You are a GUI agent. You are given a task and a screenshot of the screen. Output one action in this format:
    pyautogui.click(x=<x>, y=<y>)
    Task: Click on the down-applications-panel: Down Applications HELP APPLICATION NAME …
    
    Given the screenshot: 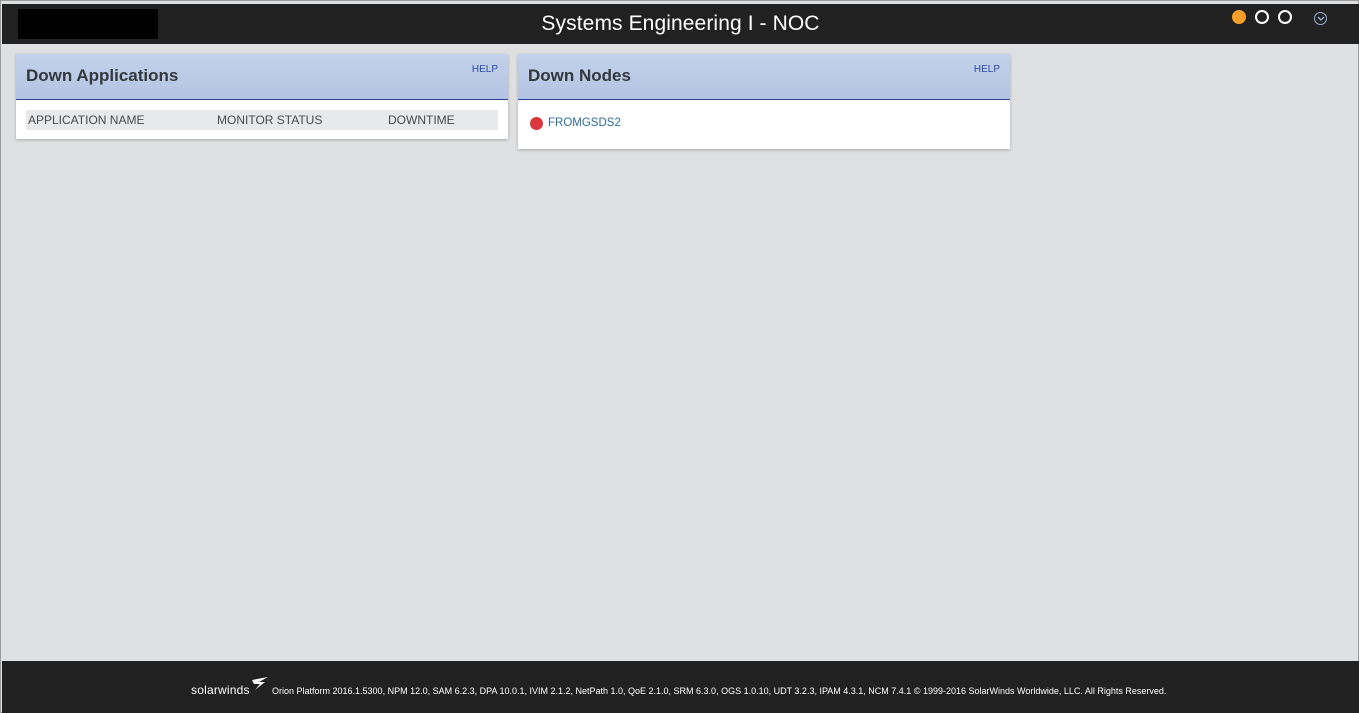 What is the action you would take?
    pyautogui.click(x=262, y=96)
    